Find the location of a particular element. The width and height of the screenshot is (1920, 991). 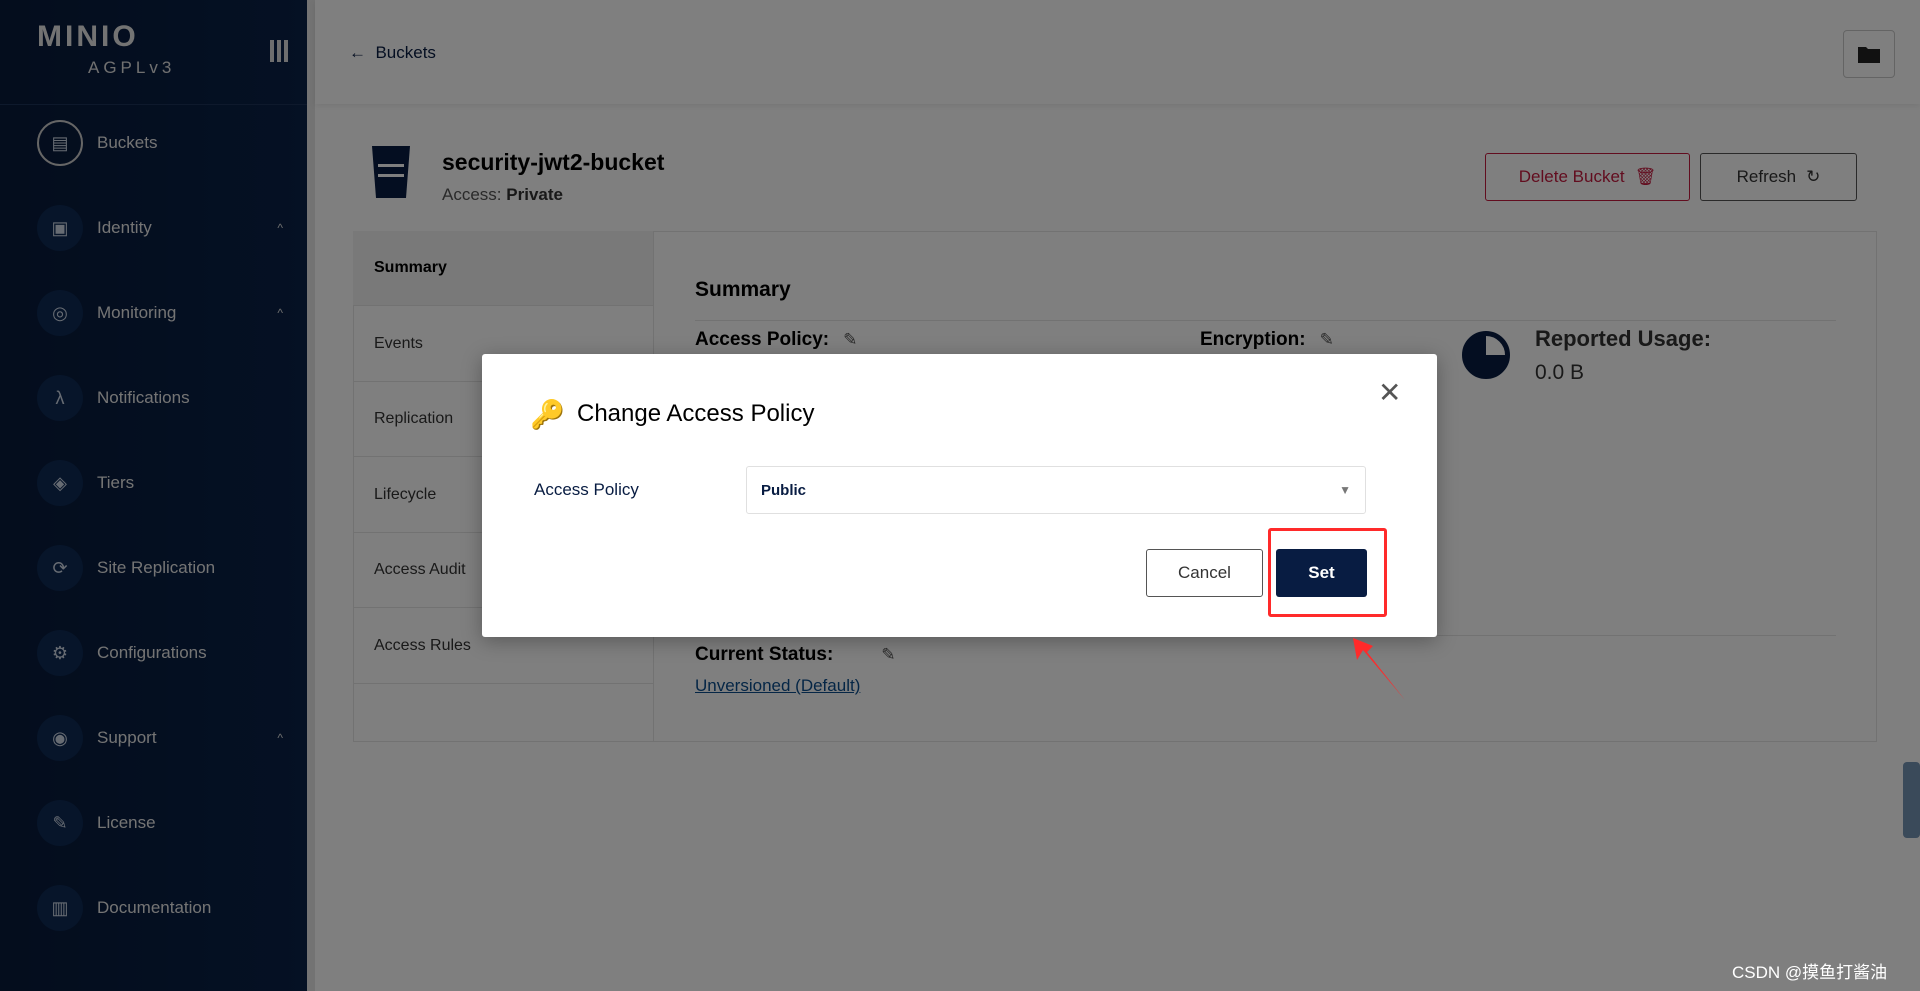

key-icon: 🔑 is located at coordinates (547, 414).